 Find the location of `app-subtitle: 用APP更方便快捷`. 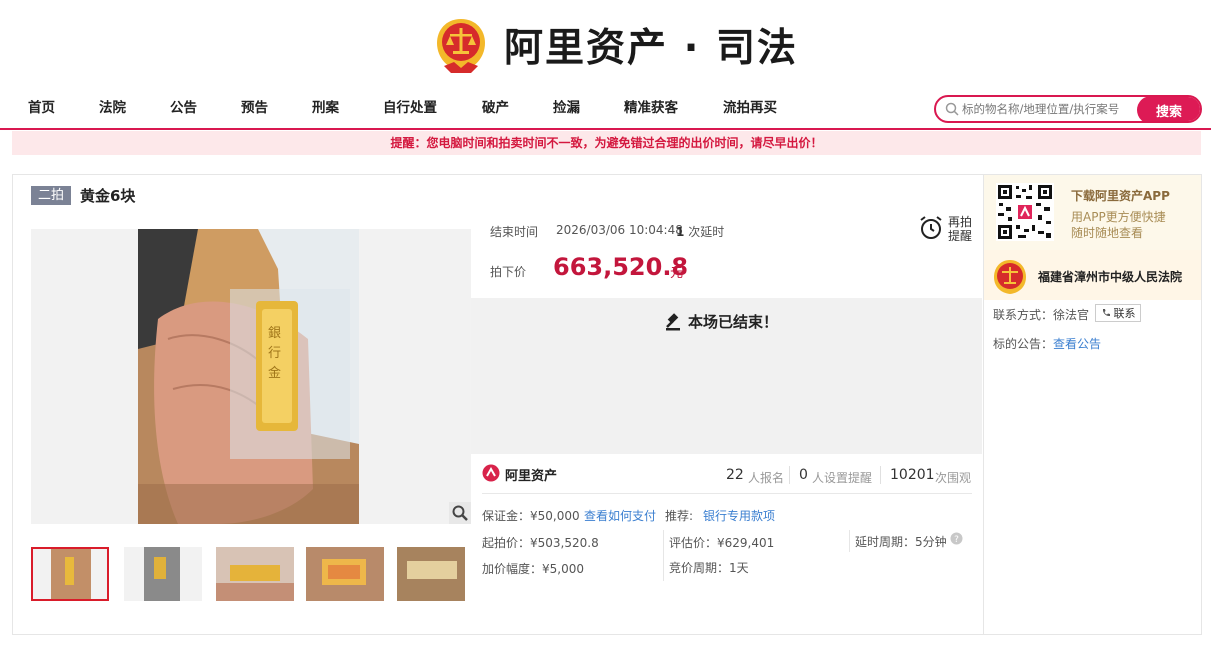

app-subtitle: 用APP更方便快捷 is located at coordinates (1118, 217).